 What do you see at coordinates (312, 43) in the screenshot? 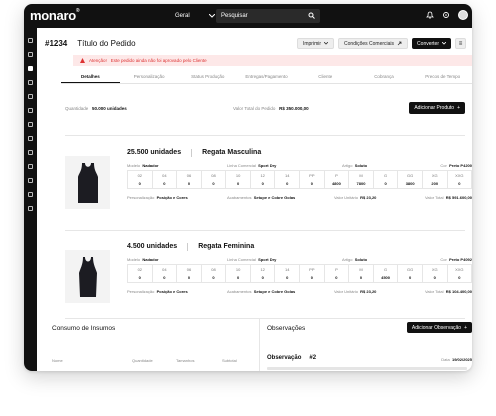
I see `print-label: Imprimir` at bounding box center [312, 43].